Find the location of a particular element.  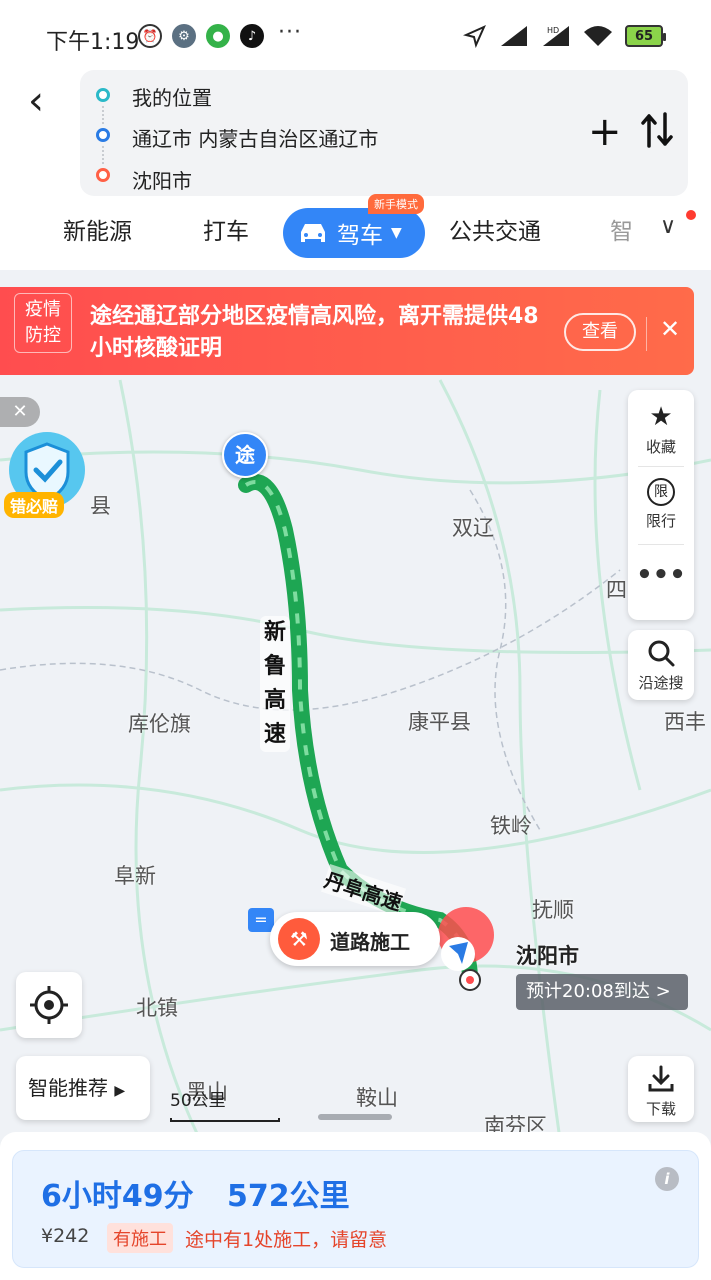

construction-tag: 有施工 is located at coordinates (140, 1238).